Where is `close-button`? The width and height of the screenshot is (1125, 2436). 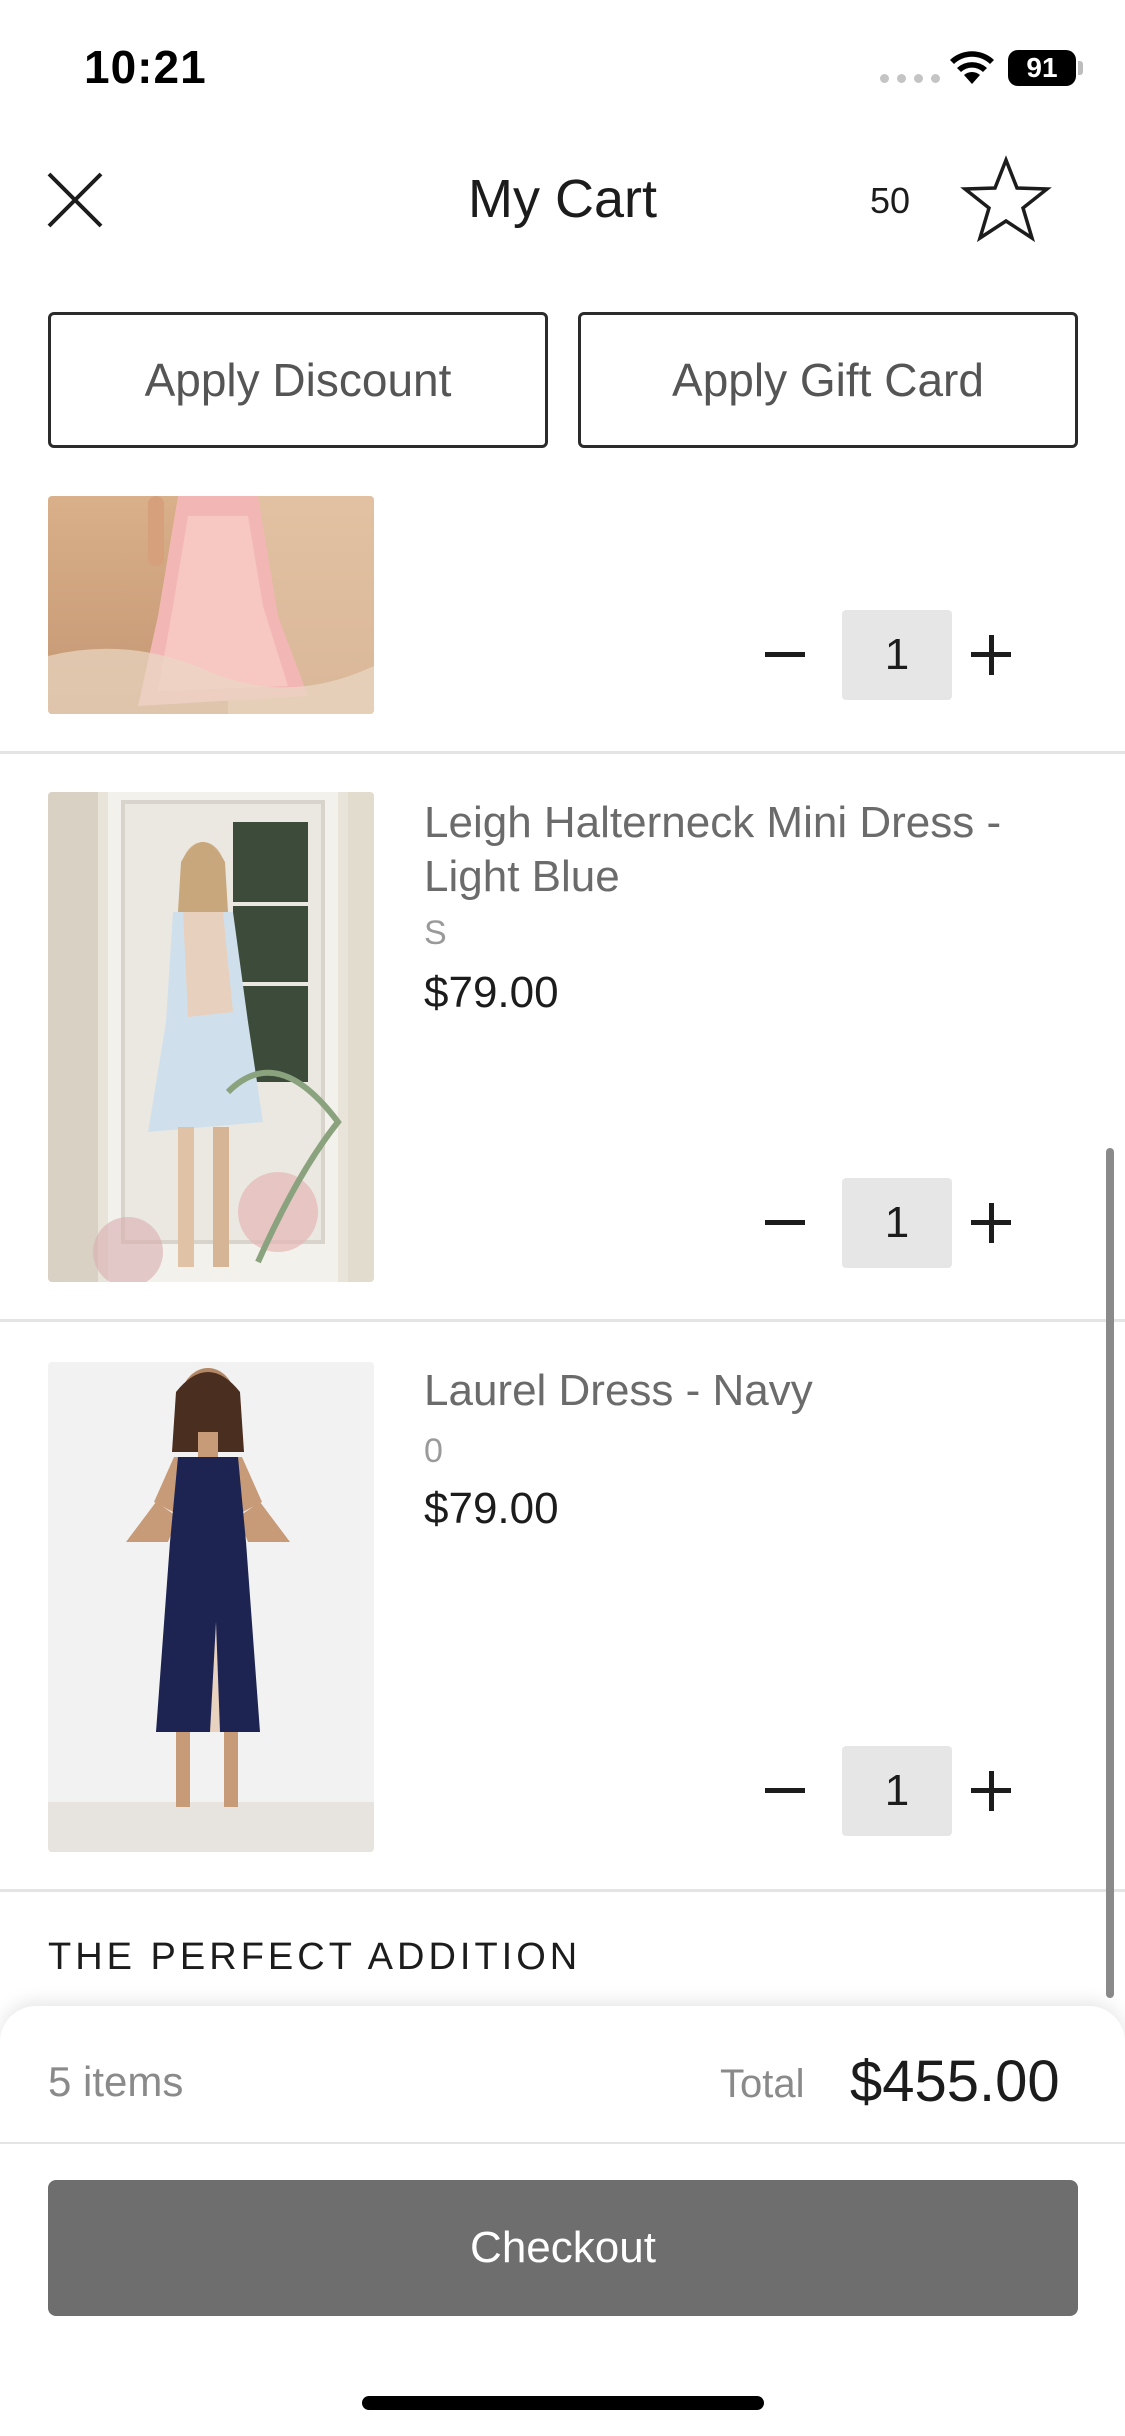 close-button is located at coordinates (75, 200).